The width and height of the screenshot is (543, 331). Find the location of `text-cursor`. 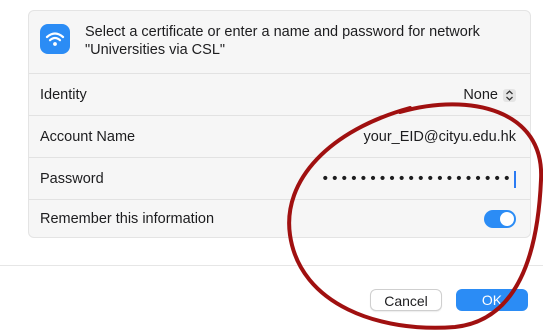

text-cursor is located at coordinates (515, 179).